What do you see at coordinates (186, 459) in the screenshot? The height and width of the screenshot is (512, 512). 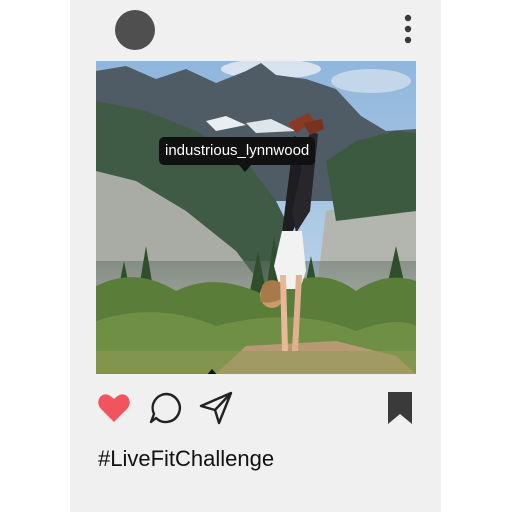 I see `post-caption: #LiveFitChallenge` at bounding box center [186, 459].